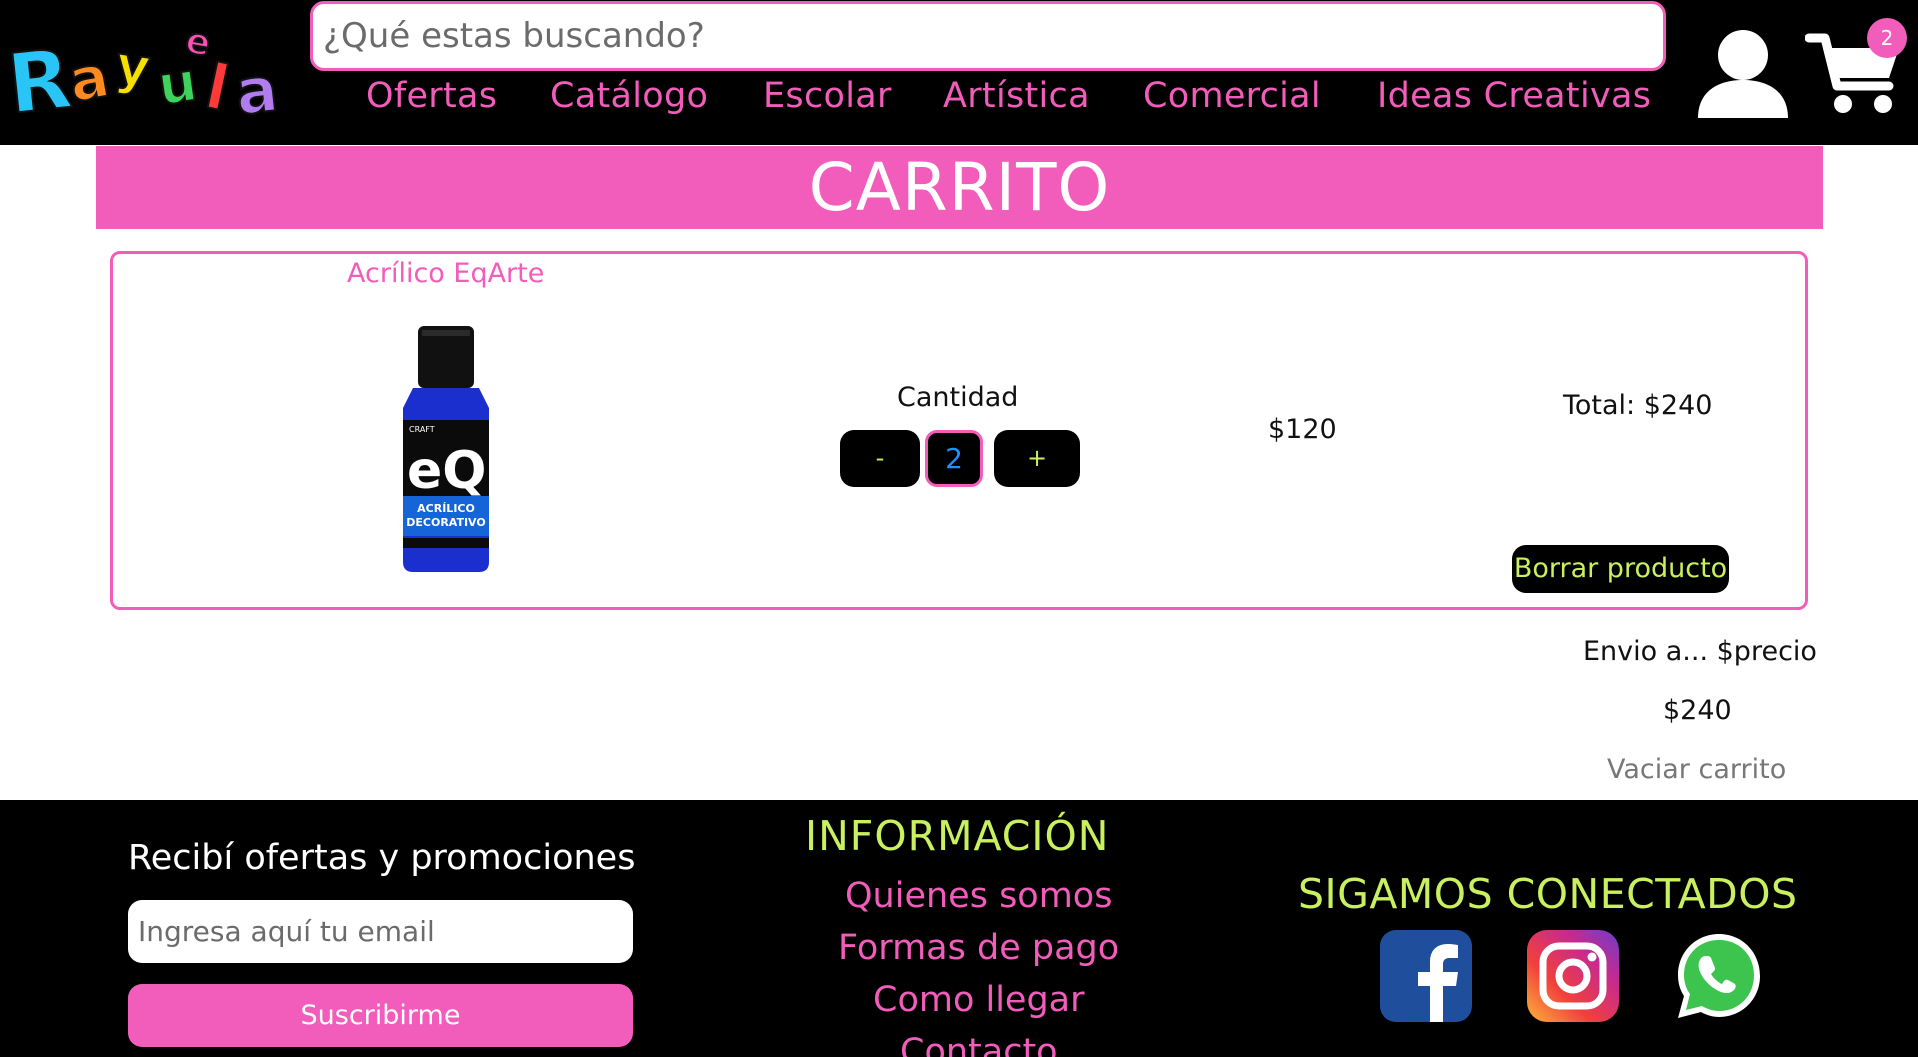 The height and width of the screenshot is (1057, 1918). I want to click on clear-cart-link: Vaciar carrito, so click(1696, 769).